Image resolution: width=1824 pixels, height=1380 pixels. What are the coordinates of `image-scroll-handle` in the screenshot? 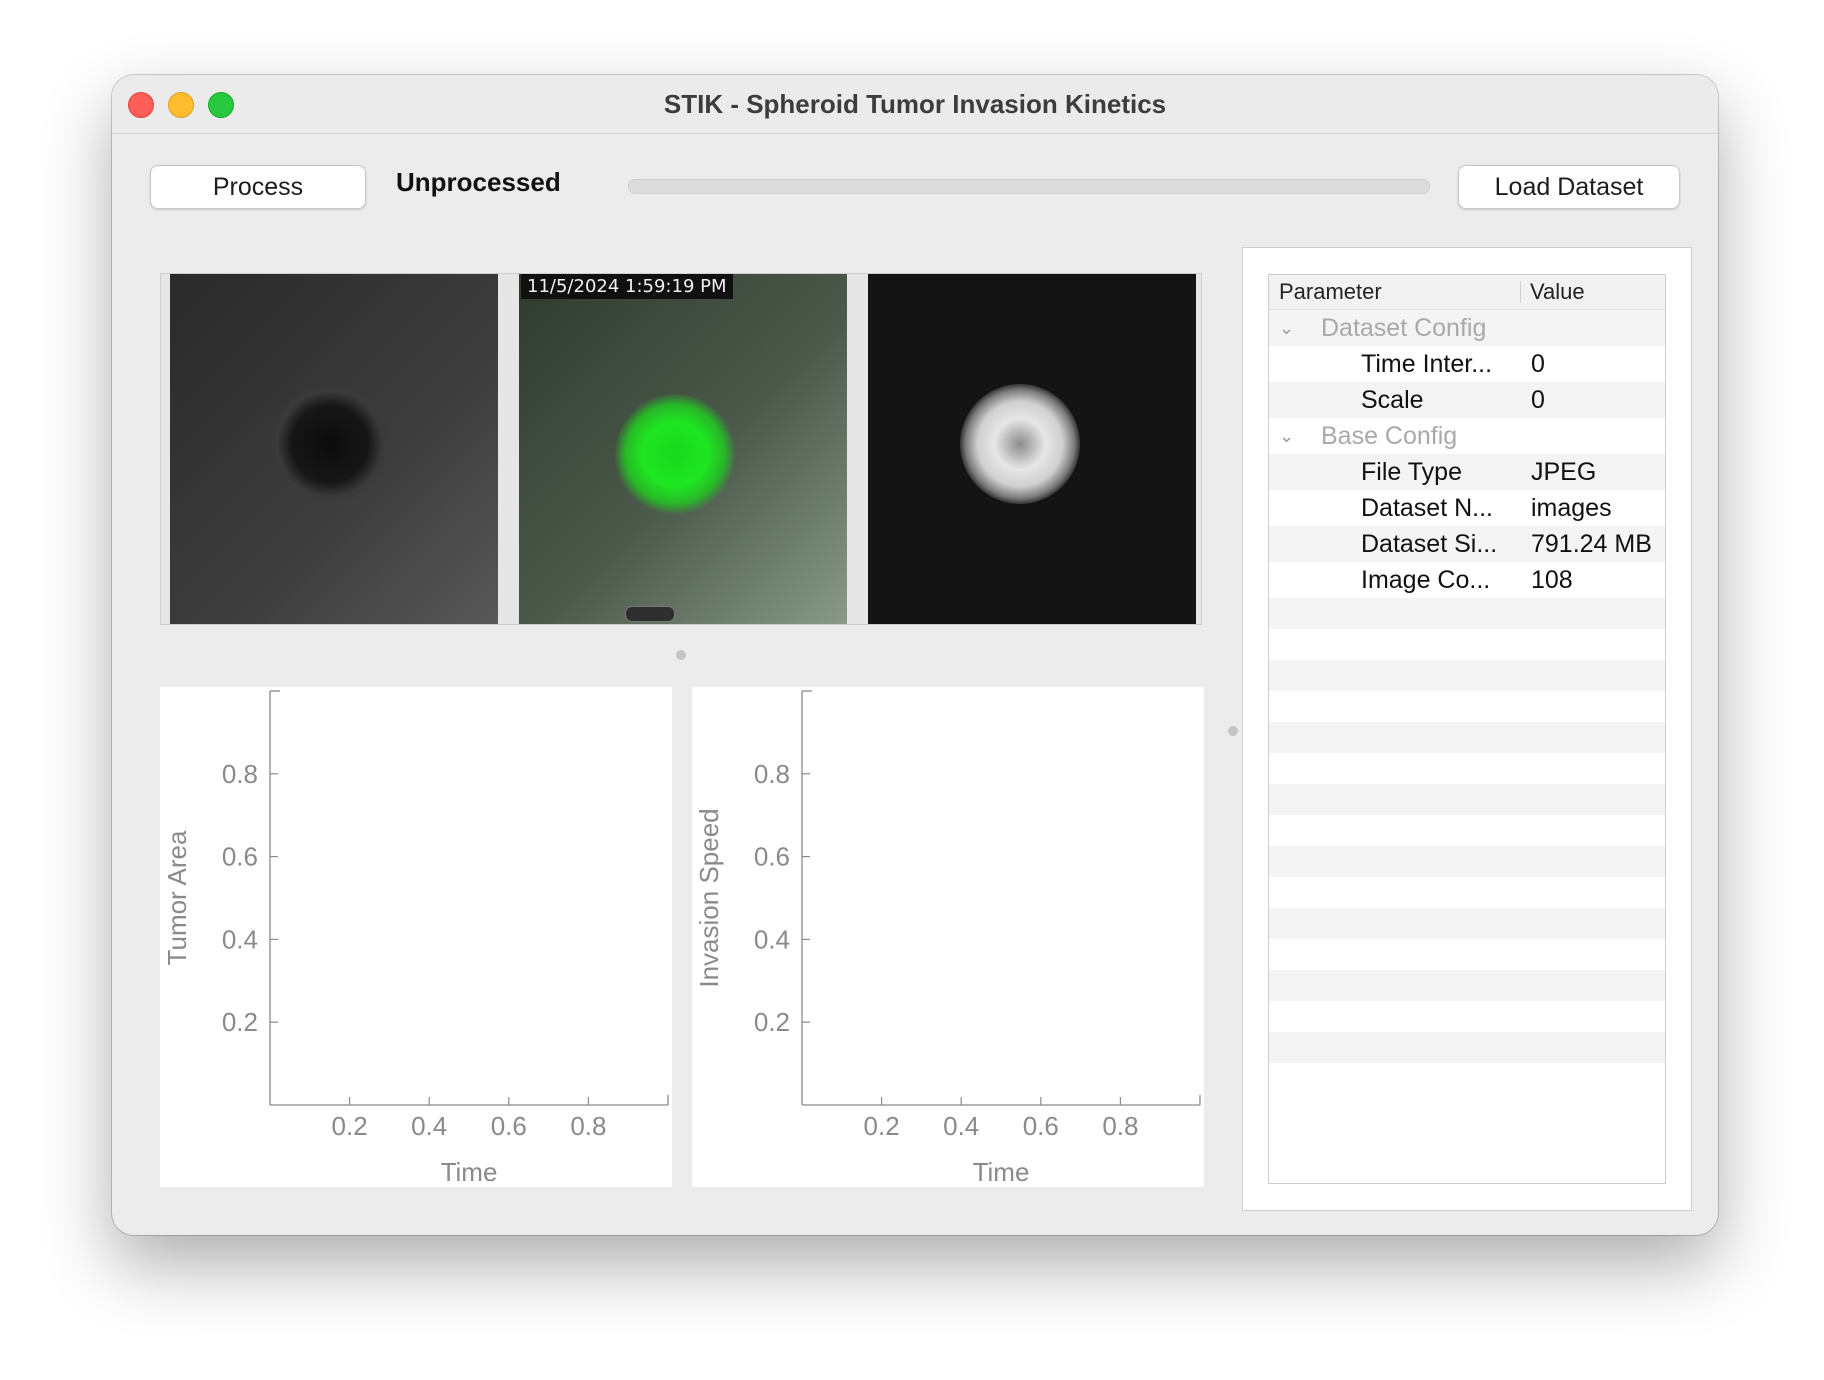 It's located at (650, 614).